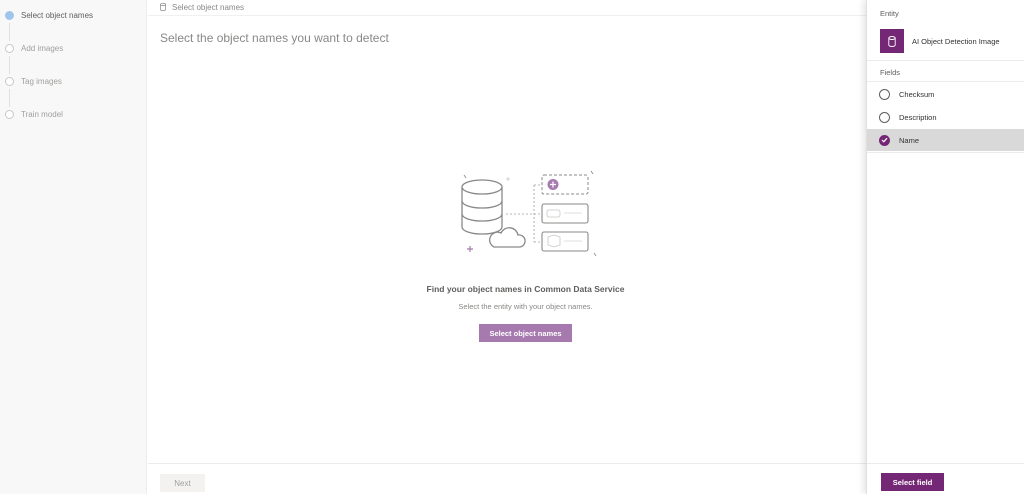  What do you see at coordinates (917, 94) in the screenshot?
I see `field-name: Checksum` at bounding box center [917, 94].